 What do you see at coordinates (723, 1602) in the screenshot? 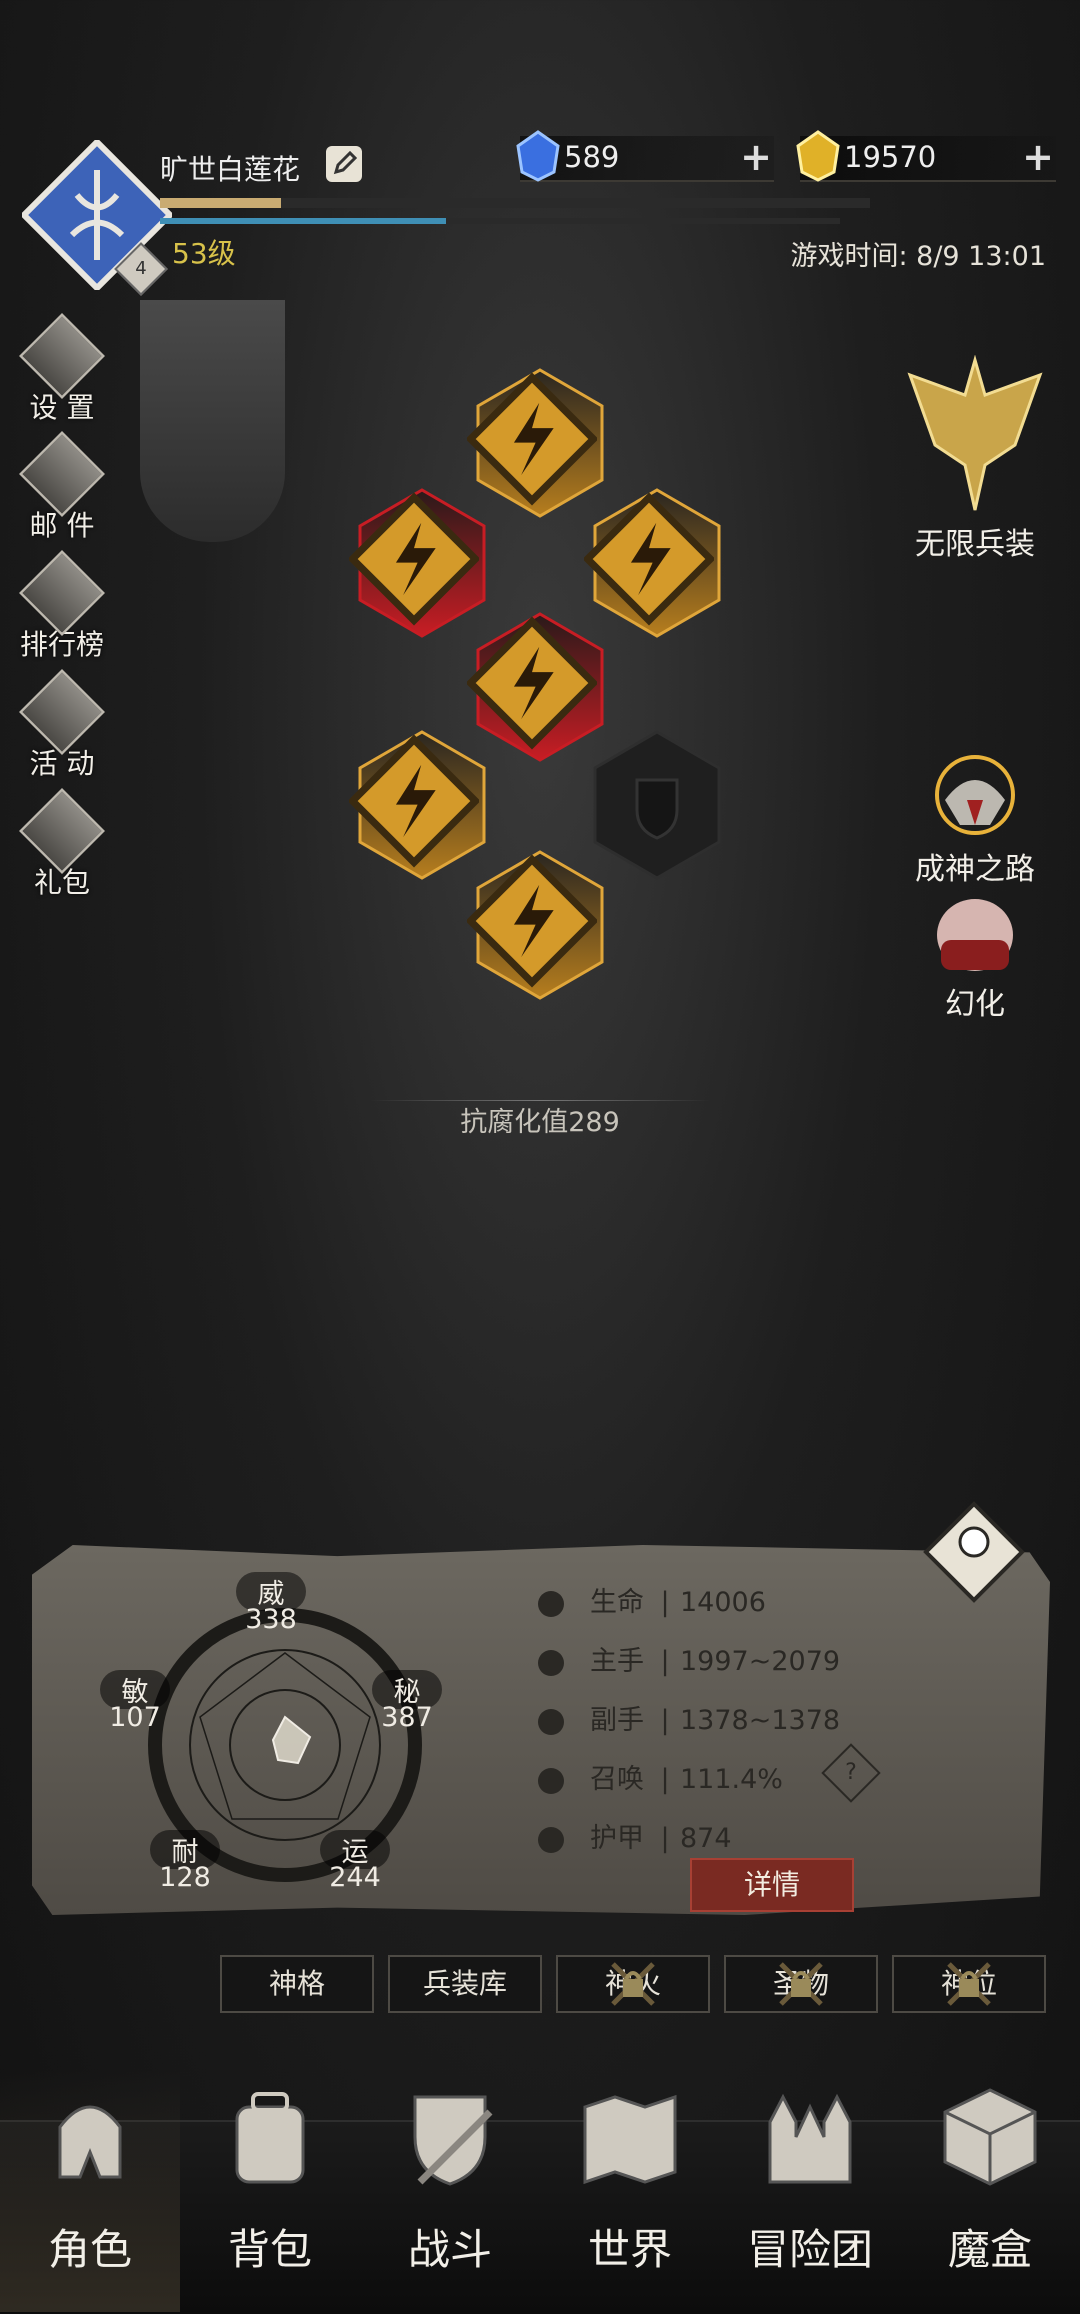
I see `stat-hp-value: 14006` at bounding box center [723, 1602].